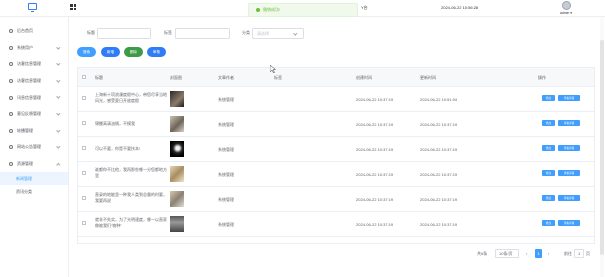  I want to click on category-label: 分类, so click(246, 32).